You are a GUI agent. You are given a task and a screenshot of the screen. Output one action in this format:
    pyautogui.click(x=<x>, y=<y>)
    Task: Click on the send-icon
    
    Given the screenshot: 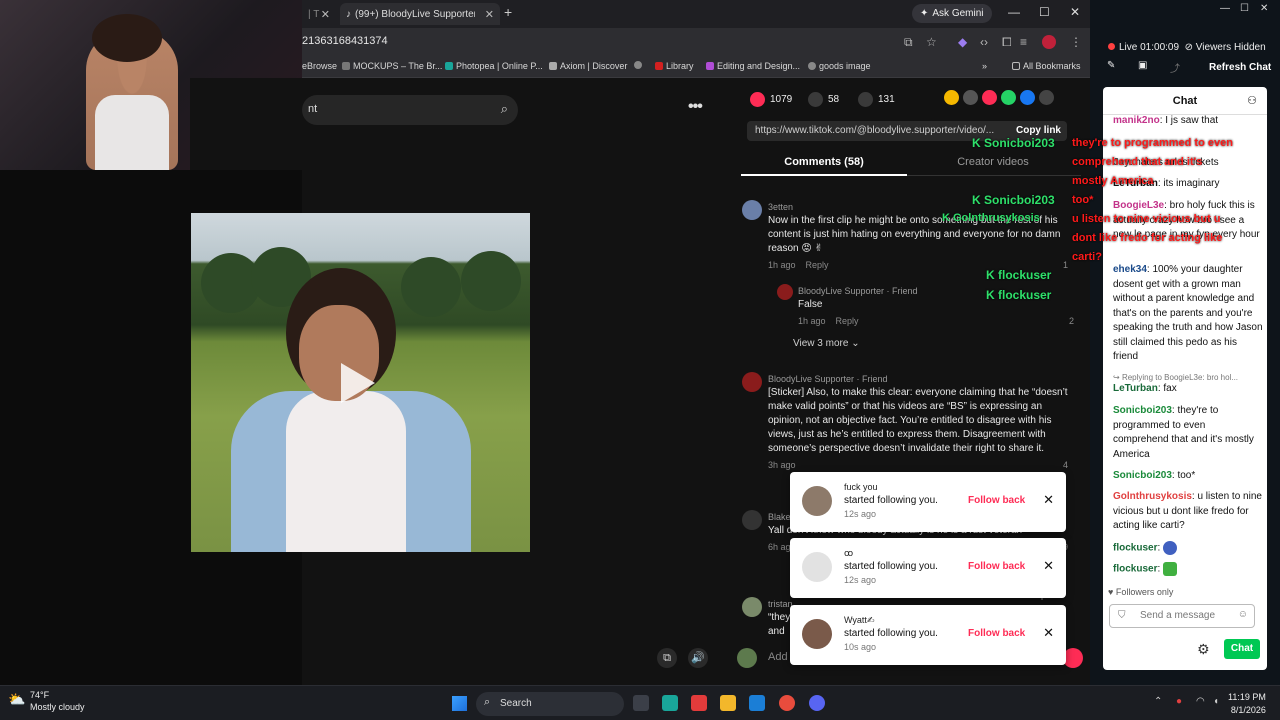 What is the action you would take?
    pyautogui.click(x=989, y=97)
    